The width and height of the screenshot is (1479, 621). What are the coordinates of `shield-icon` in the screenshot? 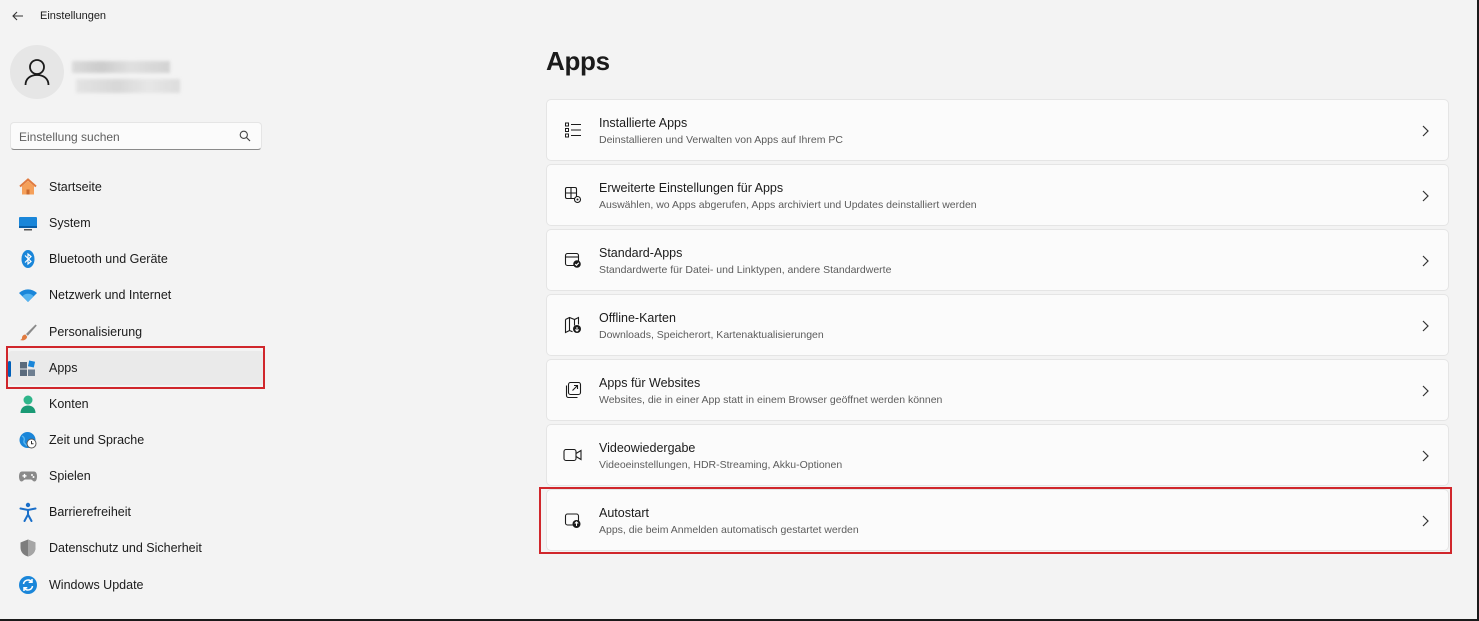 It's located at (28, 548).